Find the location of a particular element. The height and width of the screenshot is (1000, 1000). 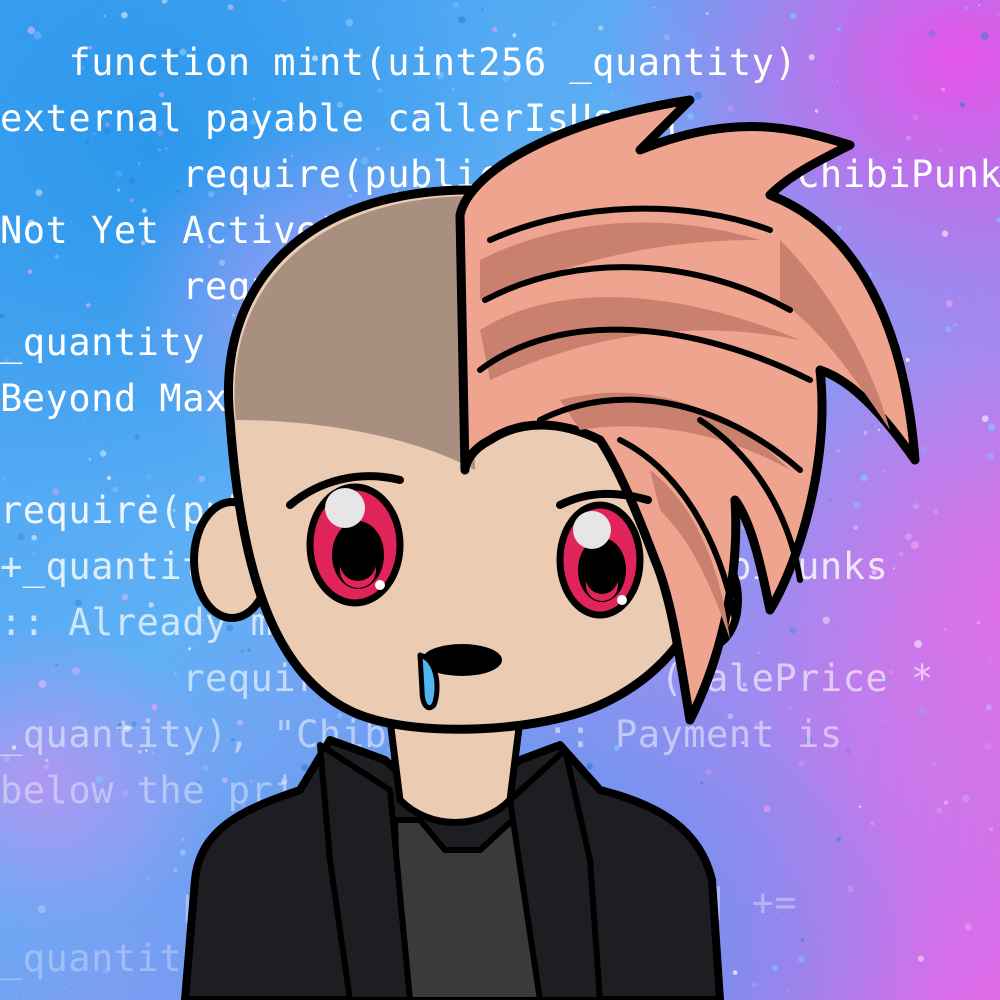

neck is located at coordinates (455, 771).